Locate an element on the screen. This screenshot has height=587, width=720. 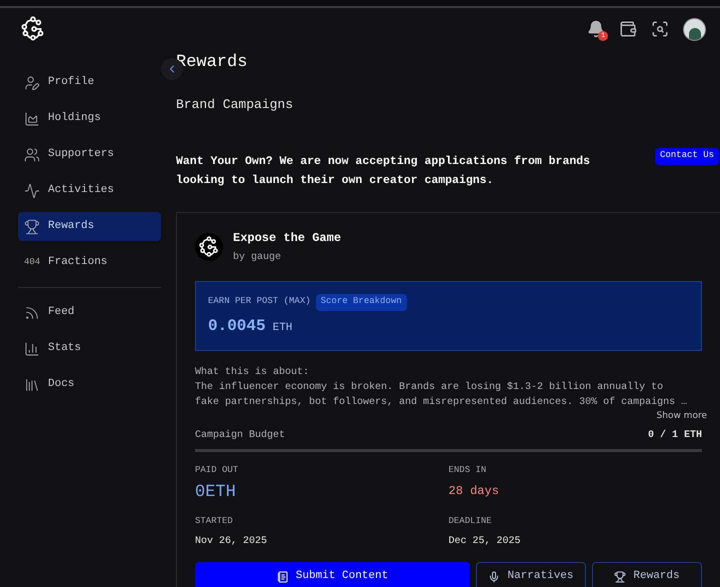
page-title: Rewards is located at coordinates (212, 63).